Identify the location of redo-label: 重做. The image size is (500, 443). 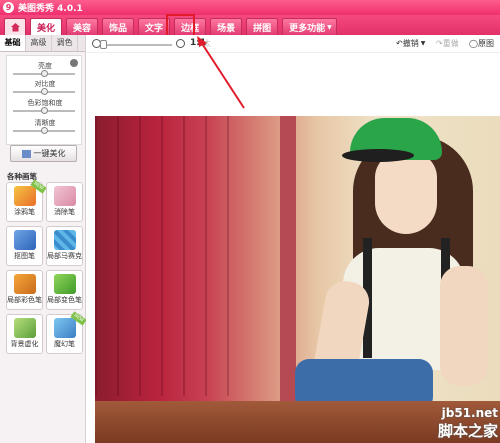
(450, 43).